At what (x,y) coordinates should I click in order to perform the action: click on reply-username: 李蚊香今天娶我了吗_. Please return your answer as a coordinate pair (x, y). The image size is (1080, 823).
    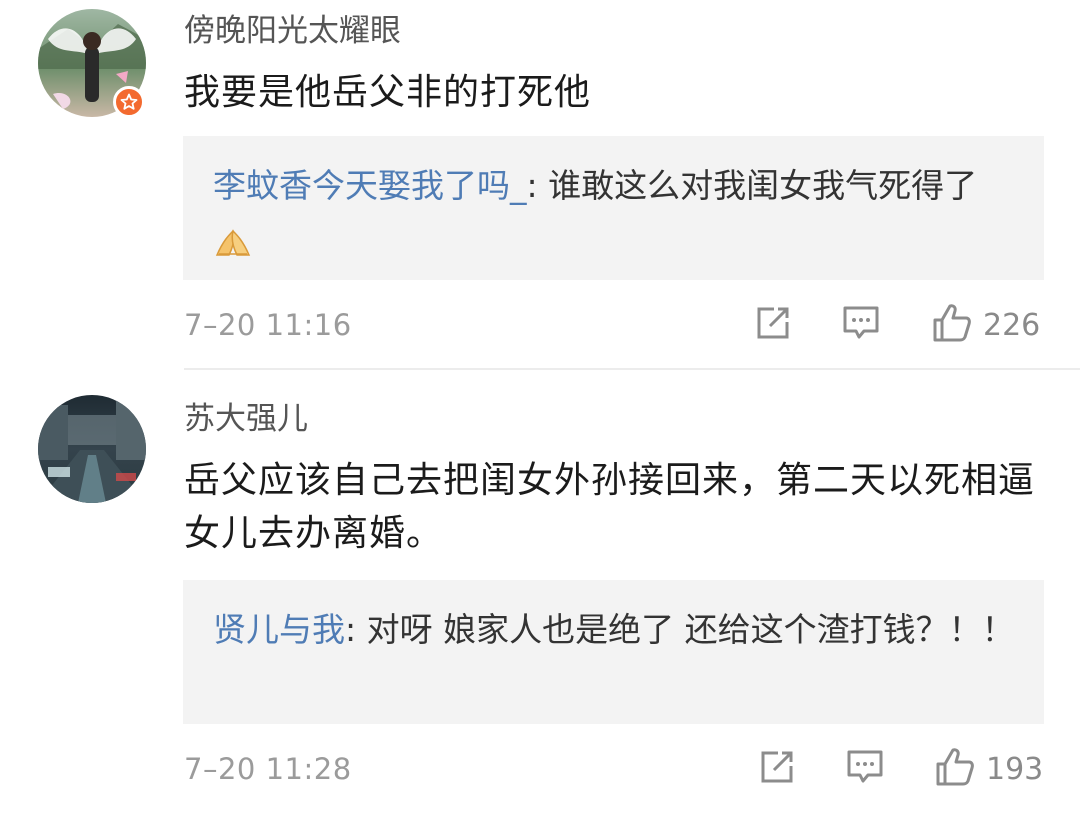
    Looking at the image, I should click on (370, 185).